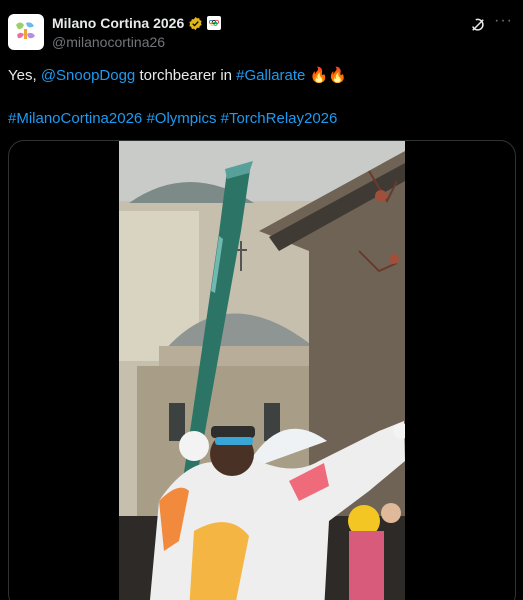  I want to click on post-header: Milano Cortina 2026 @milanocortina26 ···, so click(260, 32).